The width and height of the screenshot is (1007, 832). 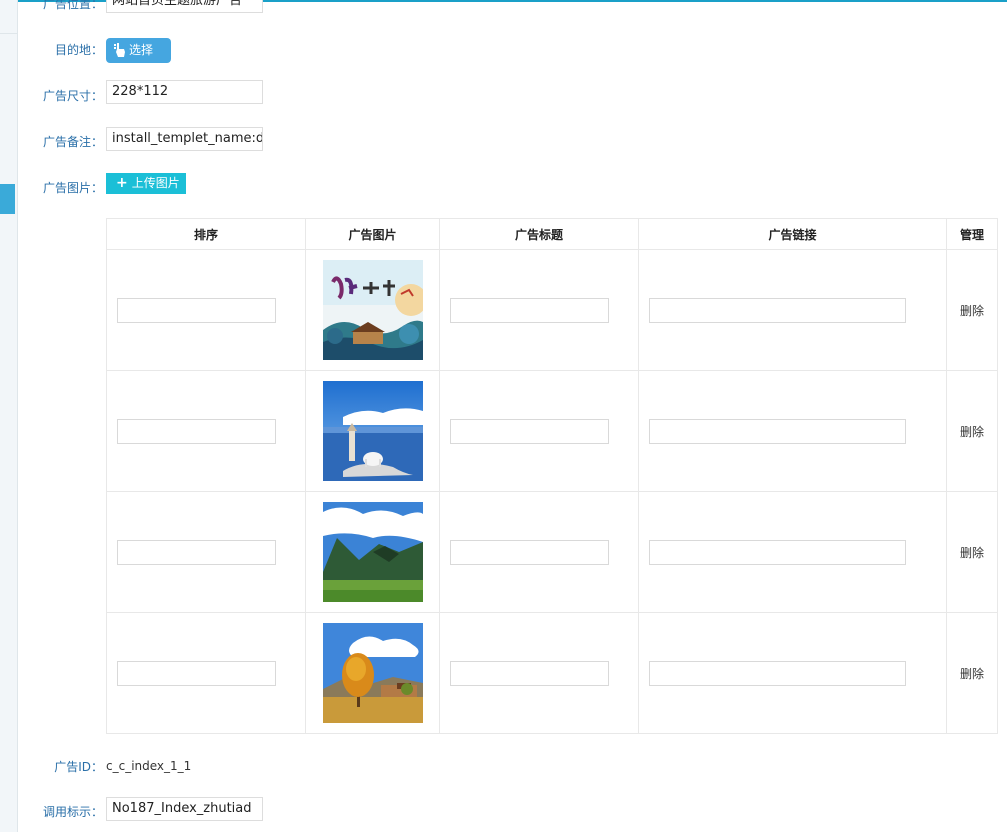 I want to click on col-header-link: 广告链接, so click(x=792, y=234).